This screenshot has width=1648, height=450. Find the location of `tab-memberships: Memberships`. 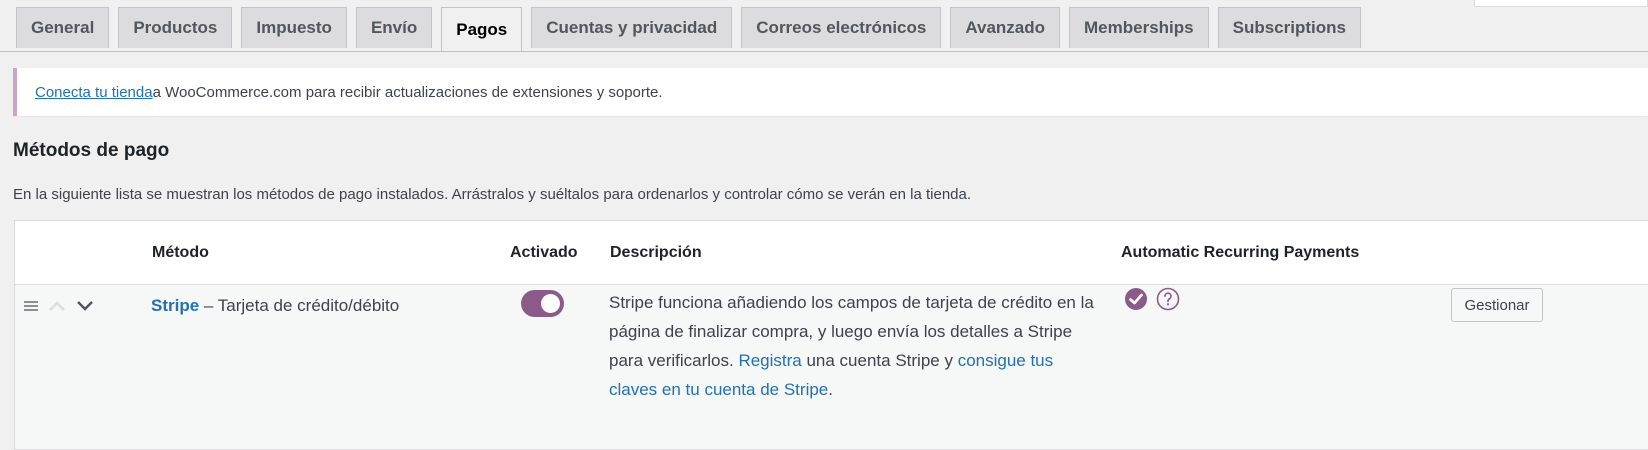

tab-memberships: Memberships is located at coordinates (1139, 27).